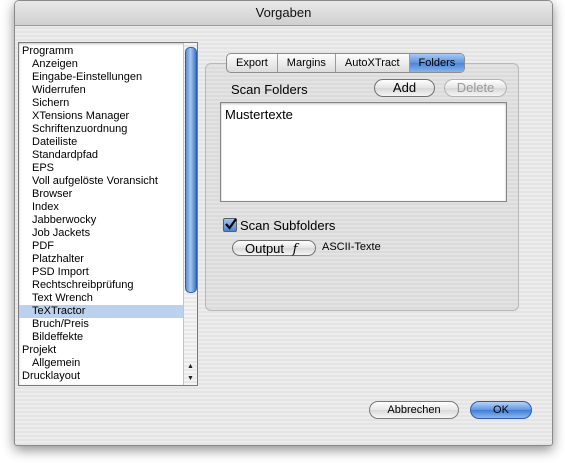 The image size is (565, 463). I want to click on ok-button: OK, so click(501, 410).